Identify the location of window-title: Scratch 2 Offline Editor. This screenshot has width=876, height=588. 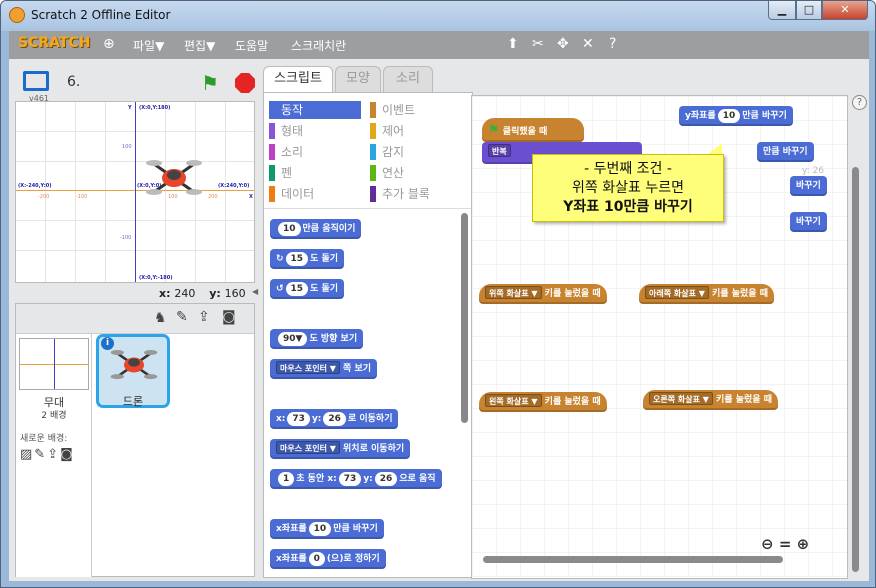
(101, 15).